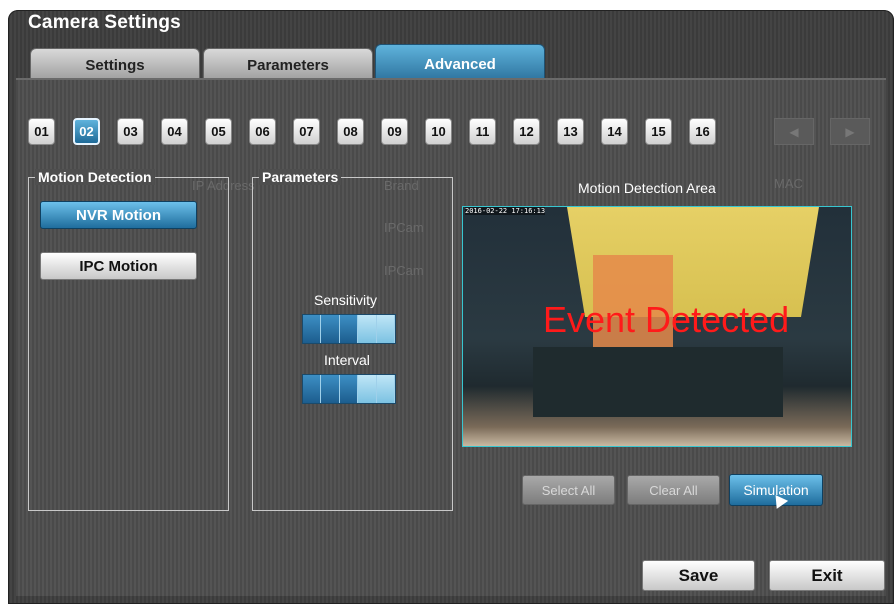  What do you see at coordinates (827, 575) in the screenshot?
I see `exit-button: Exit` at bounding box center [827, 575].